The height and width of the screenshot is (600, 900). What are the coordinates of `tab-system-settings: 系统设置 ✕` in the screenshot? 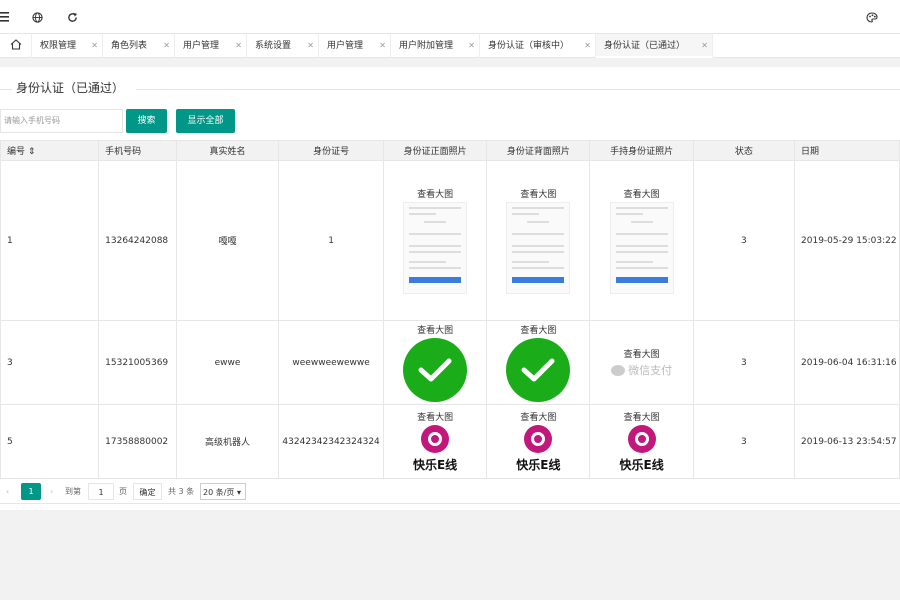 It's located at (283, 46).